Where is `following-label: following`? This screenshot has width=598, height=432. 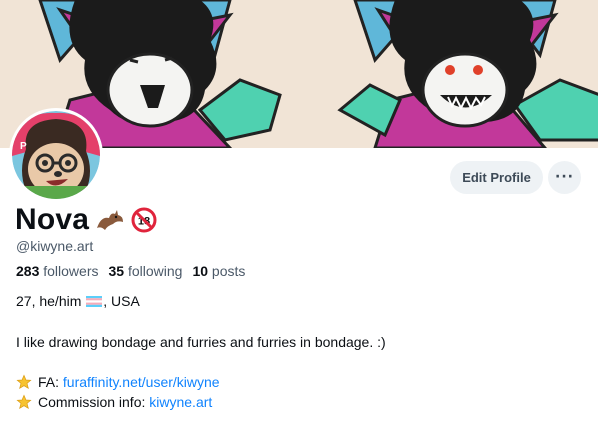 following-label: following is located at coordinates (155, 271).